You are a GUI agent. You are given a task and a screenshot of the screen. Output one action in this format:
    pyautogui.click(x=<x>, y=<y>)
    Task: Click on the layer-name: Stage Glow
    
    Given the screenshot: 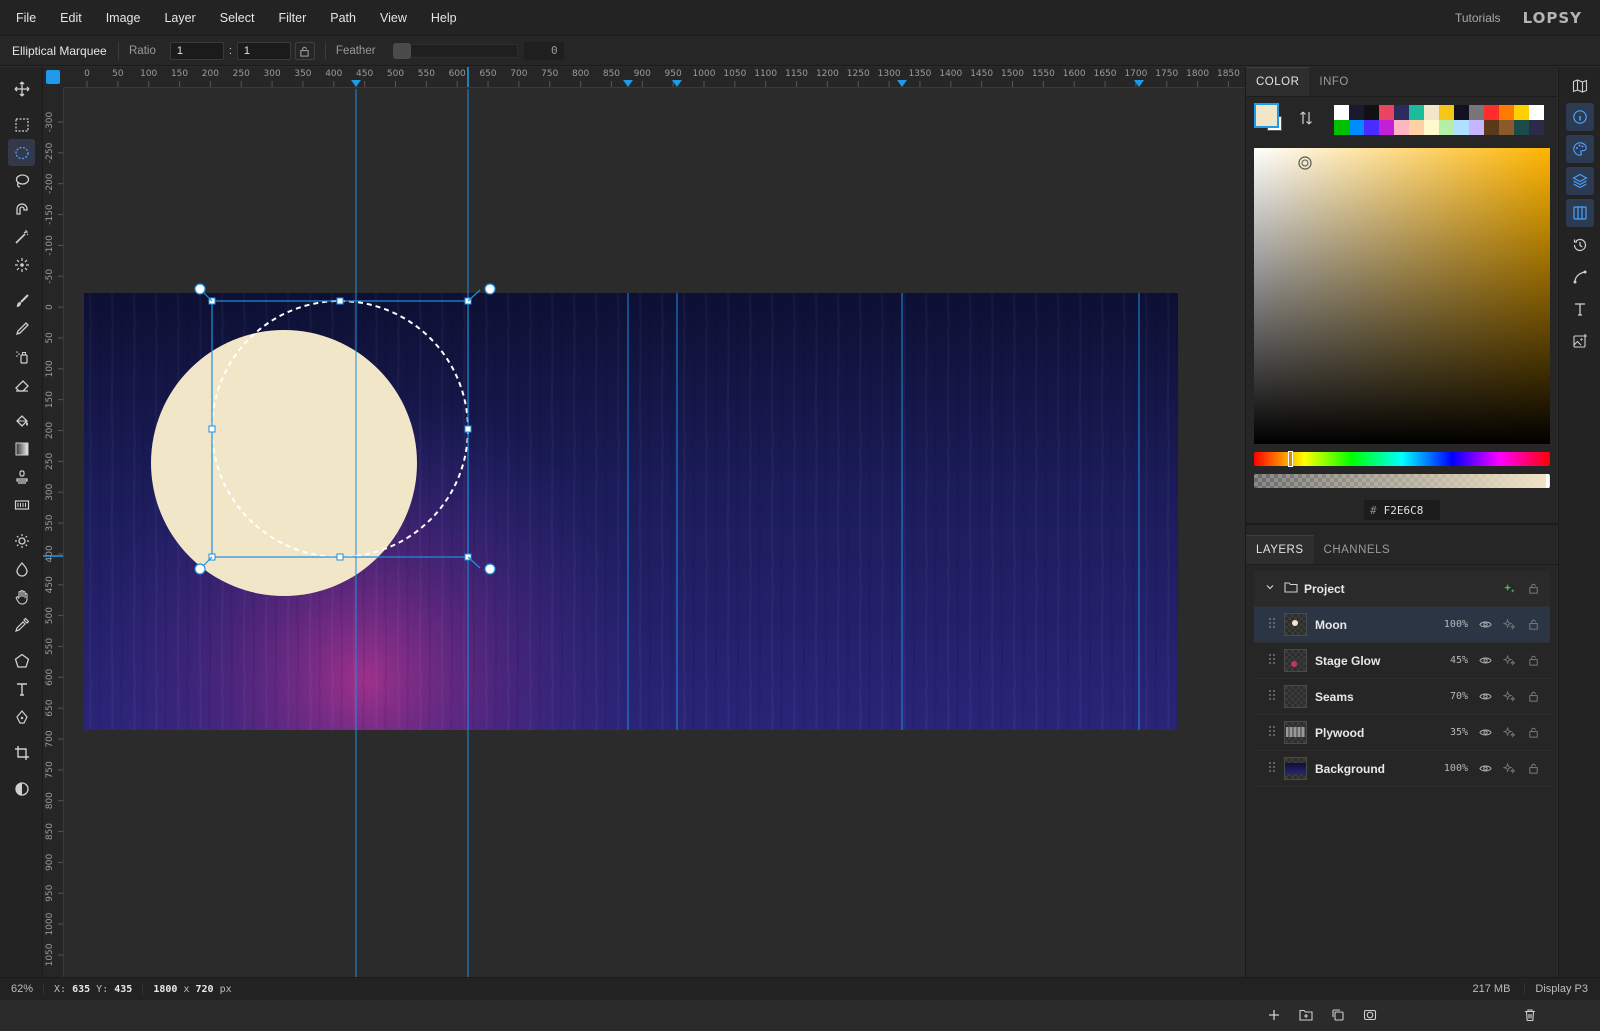 What is the action you would take?
    pyautogui.click(x=1371, y=661)
    